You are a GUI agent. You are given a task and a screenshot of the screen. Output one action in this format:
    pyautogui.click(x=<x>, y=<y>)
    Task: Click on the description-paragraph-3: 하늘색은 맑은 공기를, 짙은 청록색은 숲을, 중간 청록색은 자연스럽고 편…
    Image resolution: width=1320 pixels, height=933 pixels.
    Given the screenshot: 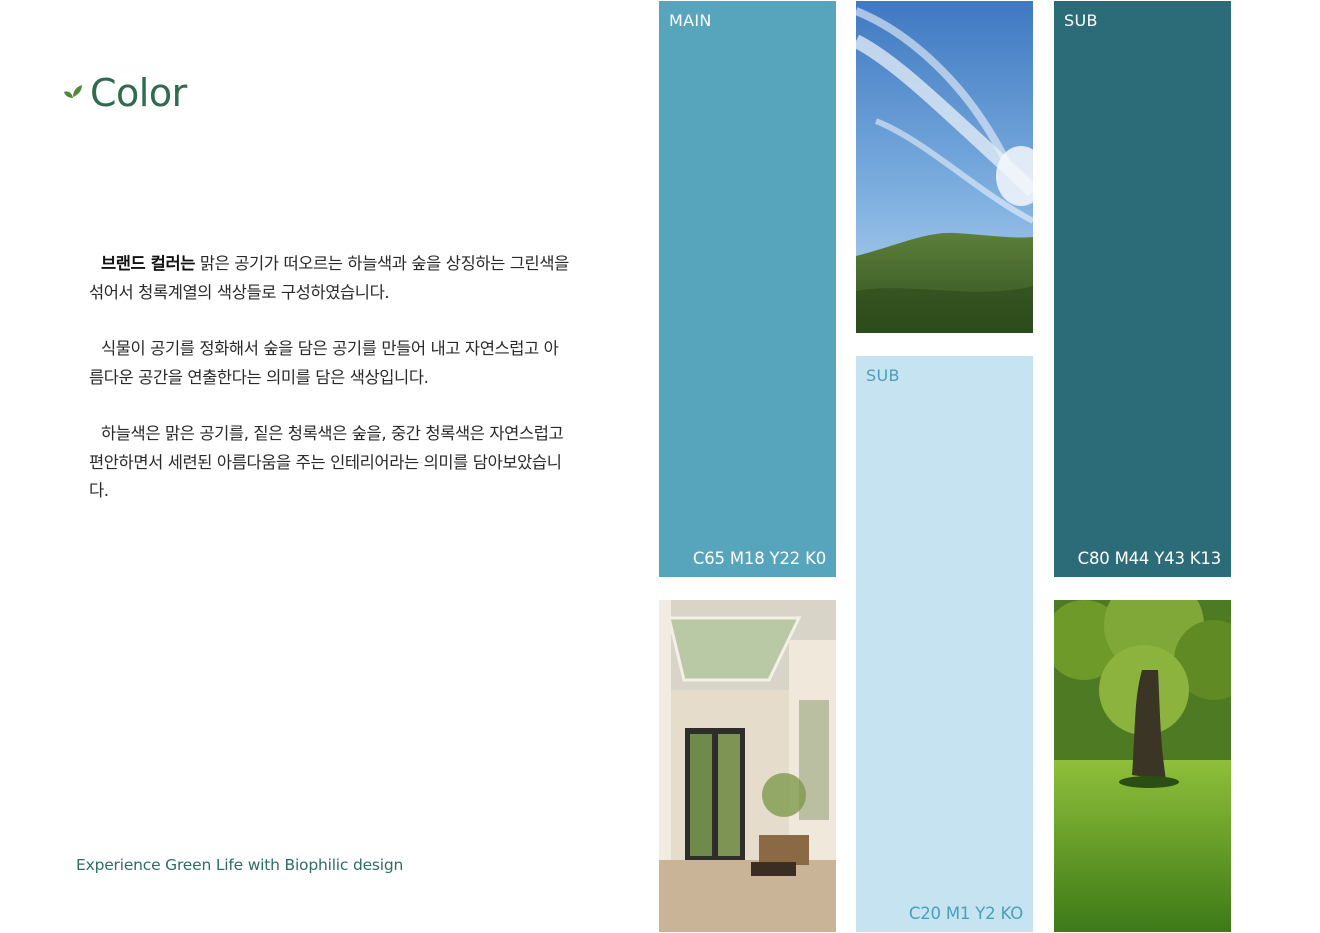 What is the action you would take?
    pyautogui.click(x=326, y=462)
    